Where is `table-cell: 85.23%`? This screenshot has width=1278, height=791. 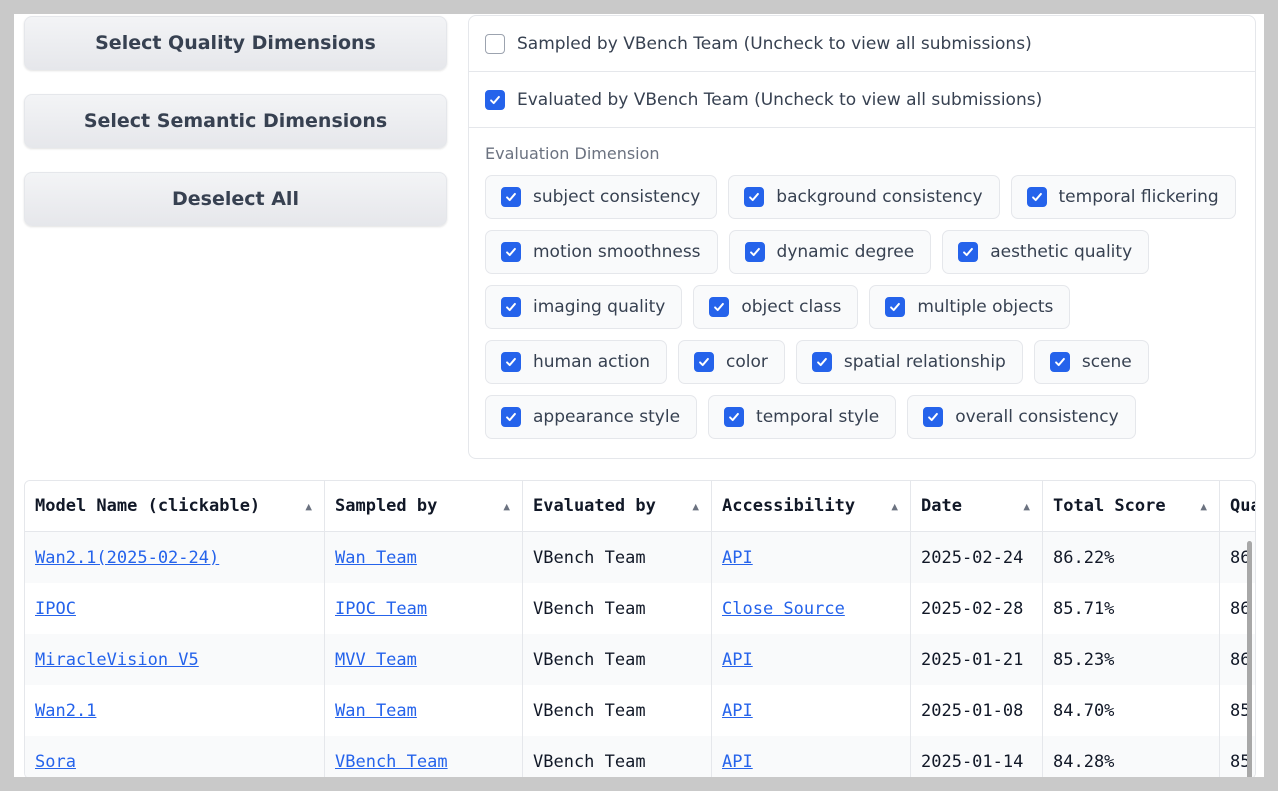
table-cell: 85.23% is located at coordinates (1131, 659).